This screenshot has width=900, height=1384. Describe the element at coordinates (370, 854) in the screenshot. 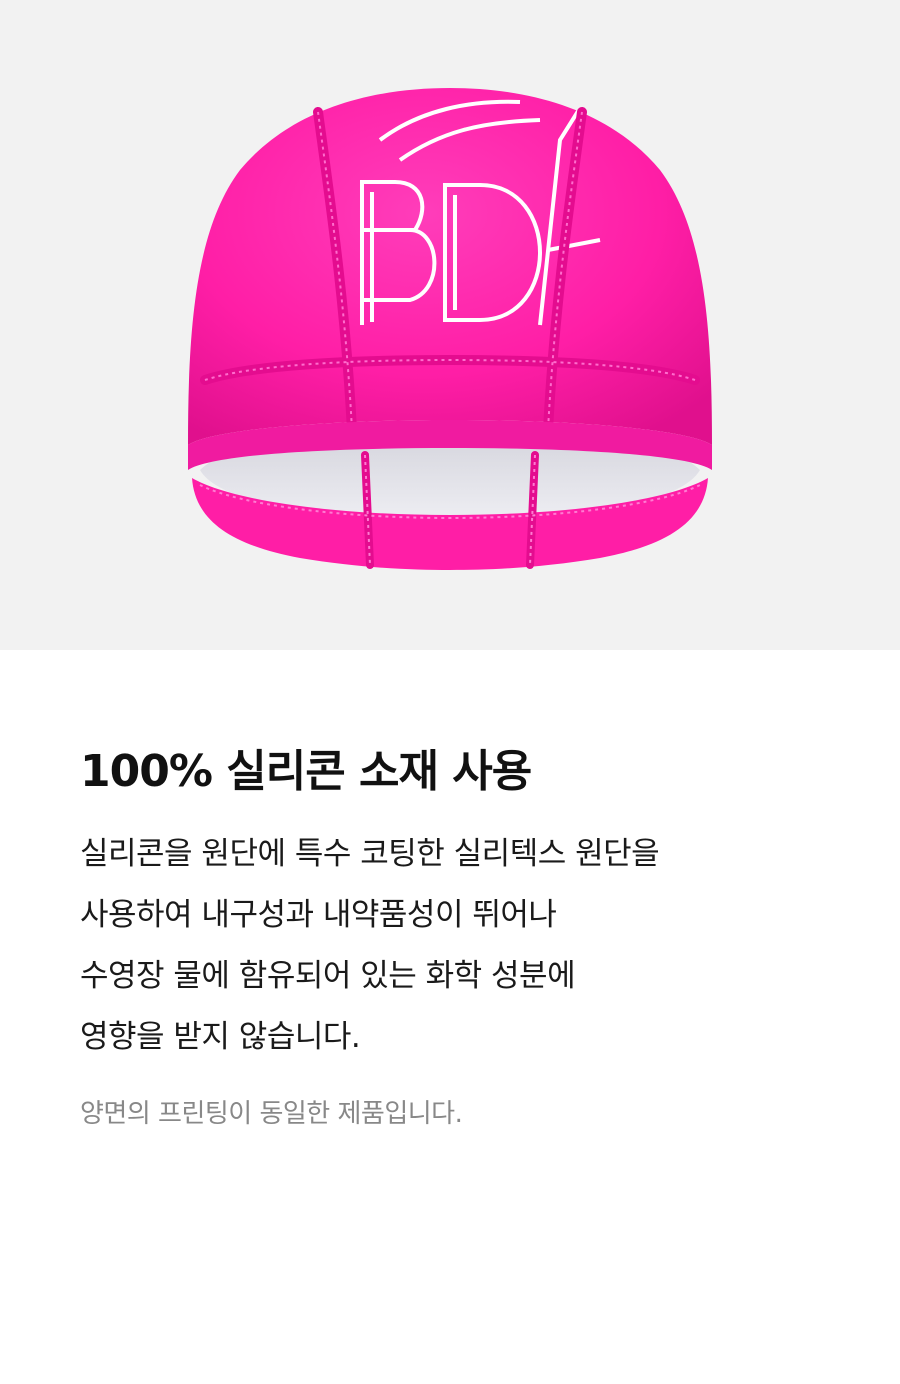

I see `feature-body-line: 실리콘을 원단에 특수 코팅한 실리텍스 원단을` at that location.